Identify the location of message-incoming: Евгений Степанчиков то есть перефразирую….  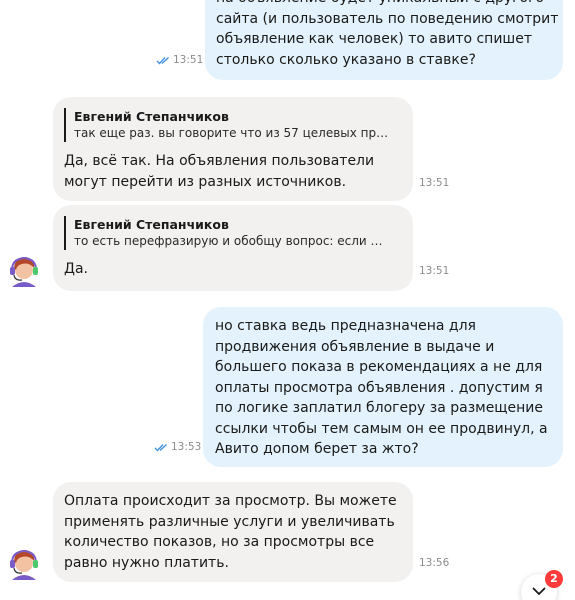
(233, 248).